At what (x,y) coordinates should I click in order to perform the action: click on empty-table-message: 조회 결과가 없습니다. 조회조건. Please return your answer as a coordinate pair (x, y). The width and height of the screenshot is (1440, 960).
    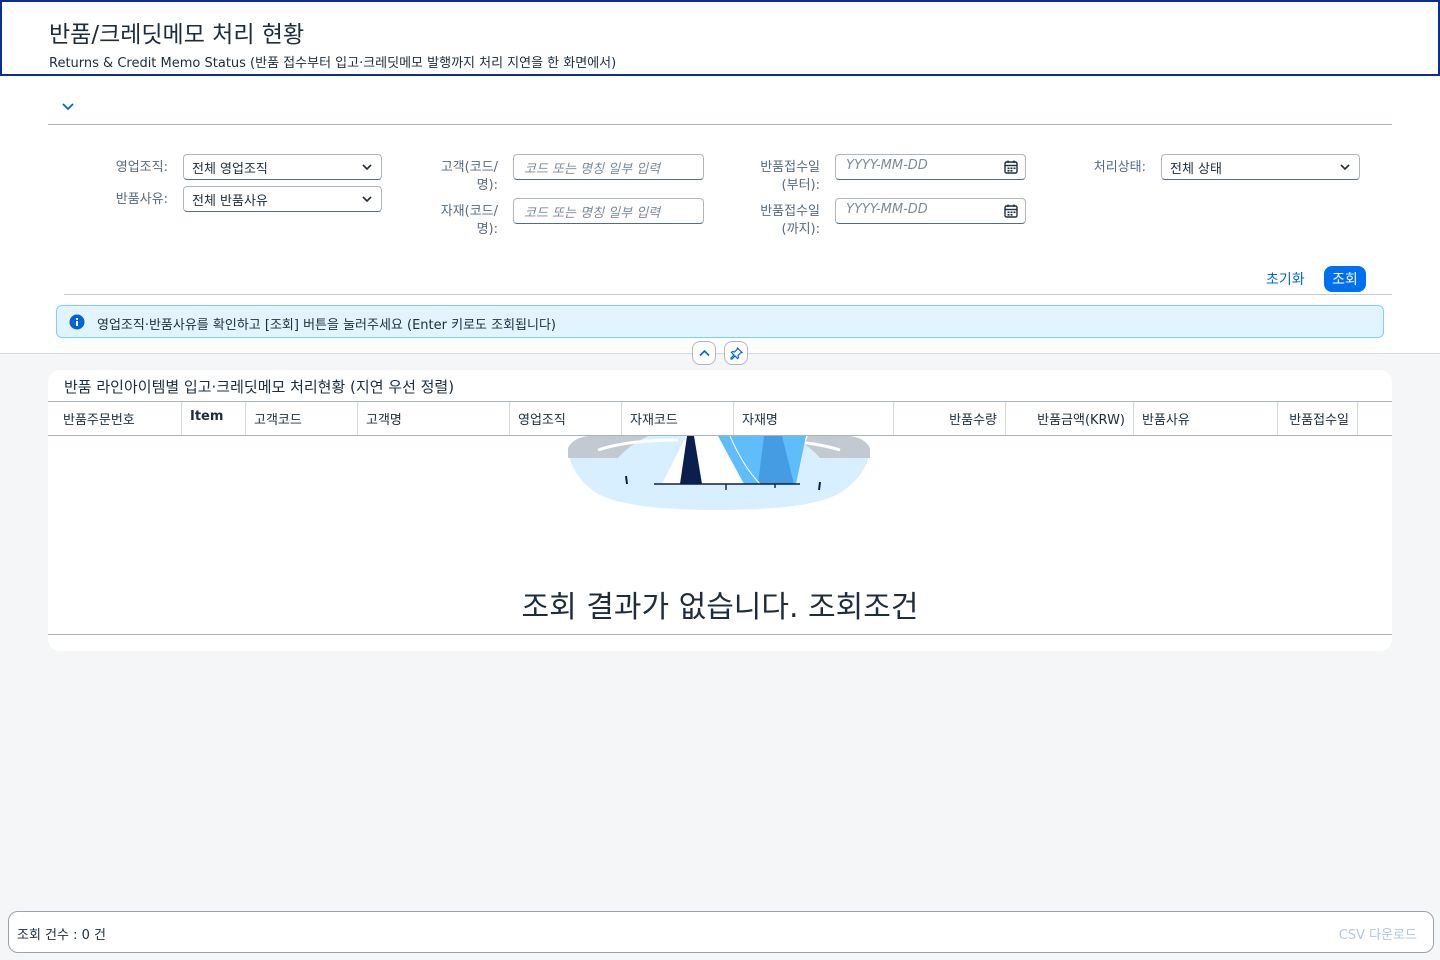
    Looking at the image, I should click on (720, 607).